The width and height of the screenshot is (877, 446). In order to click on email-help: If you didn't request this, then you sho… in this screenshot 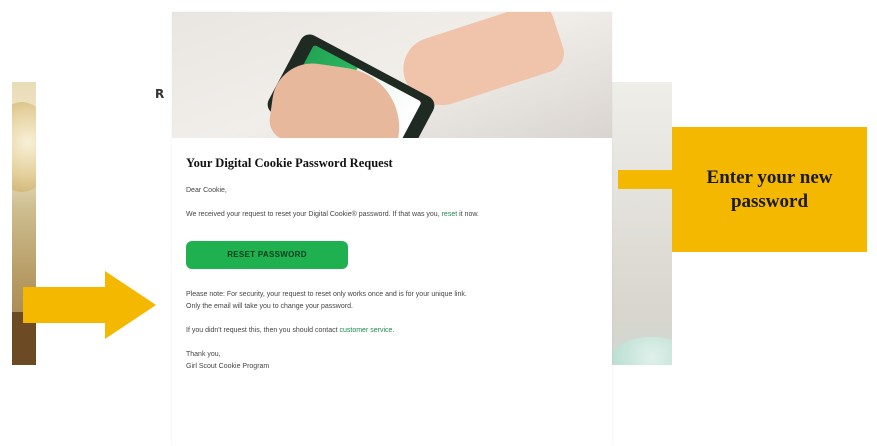, I will do `click(391, 331)`.